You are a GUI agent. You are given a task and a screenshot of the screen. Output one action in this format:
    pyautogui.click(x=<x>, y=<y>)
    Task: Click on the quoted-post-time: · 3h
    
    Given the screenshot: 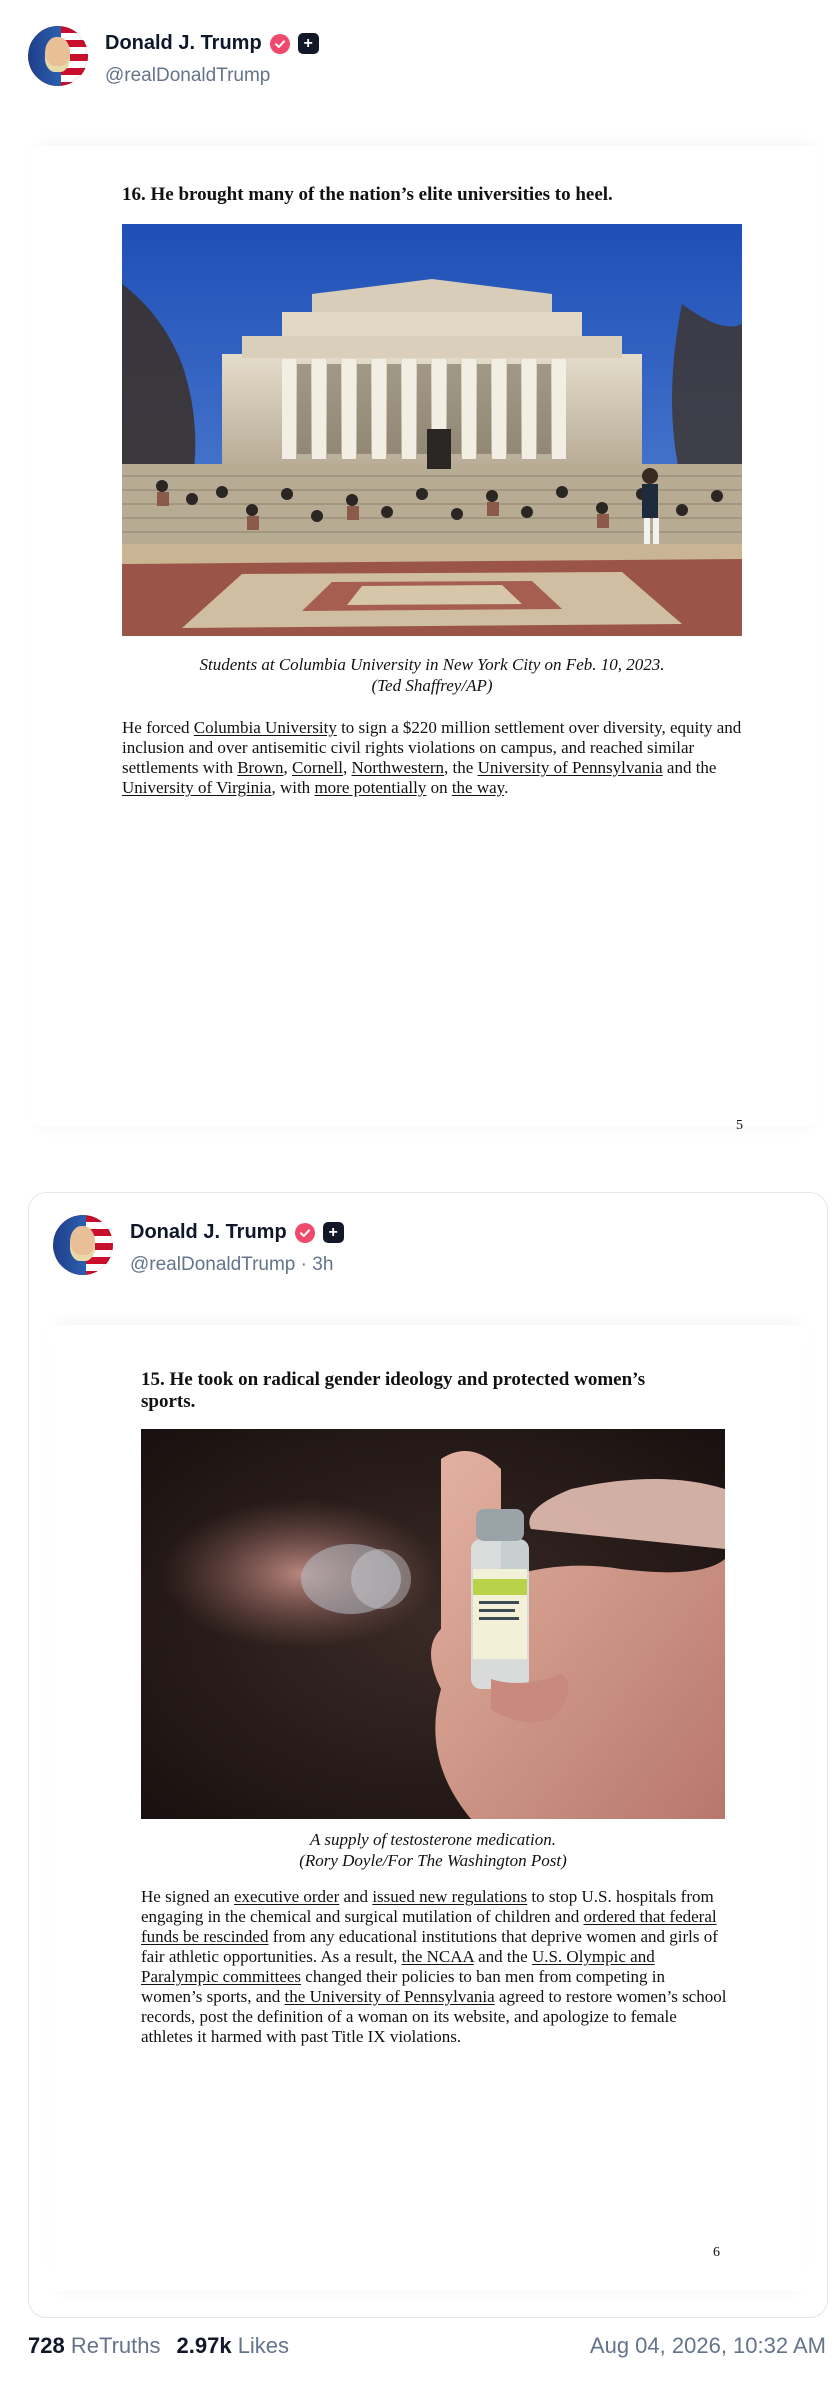 What is the action you would take?
    pyautogui.click(x=317, y=1264)
    